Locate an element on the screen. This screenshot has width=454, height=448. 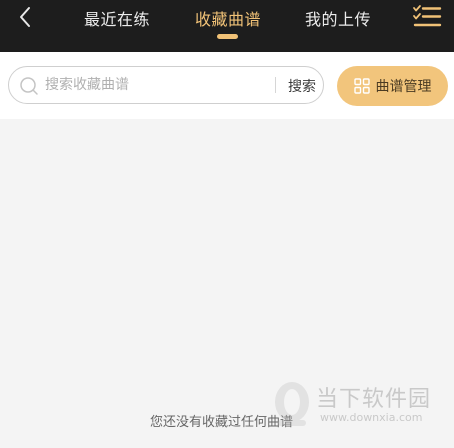
search-button: 搜索 is located at coordinates (302, 86).